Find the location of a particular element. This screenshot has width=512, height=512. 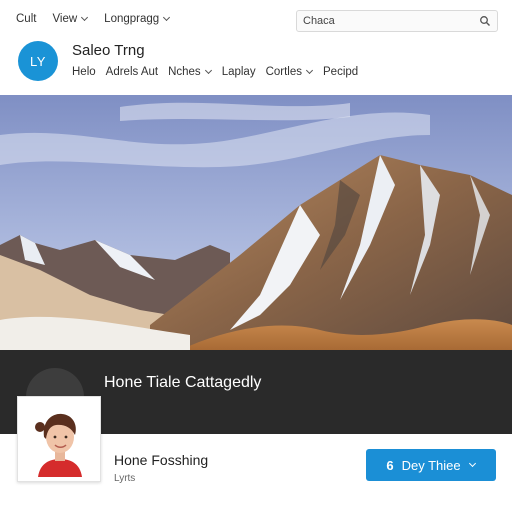

avatar: LY is located at coordinates (38, 61).